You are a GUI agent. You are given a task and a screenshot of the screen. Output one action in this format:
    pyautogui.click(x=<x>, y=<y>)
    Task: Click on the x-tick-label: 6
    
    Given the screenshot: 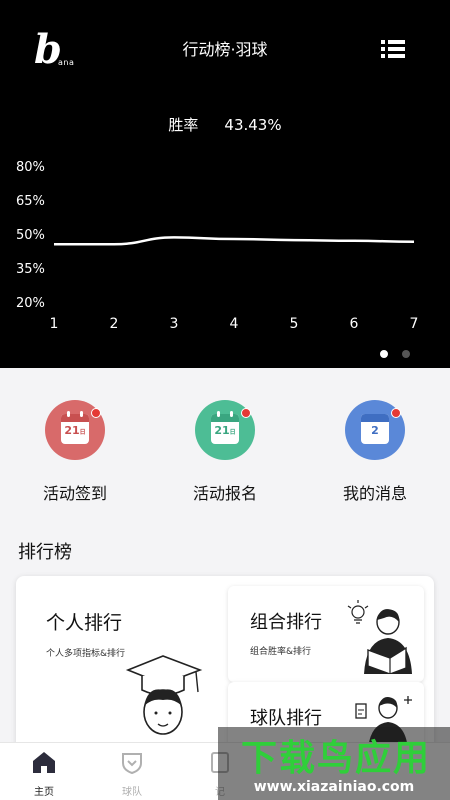 What is the action you would take?
    pyautogui.click(x=354, y=324)
    